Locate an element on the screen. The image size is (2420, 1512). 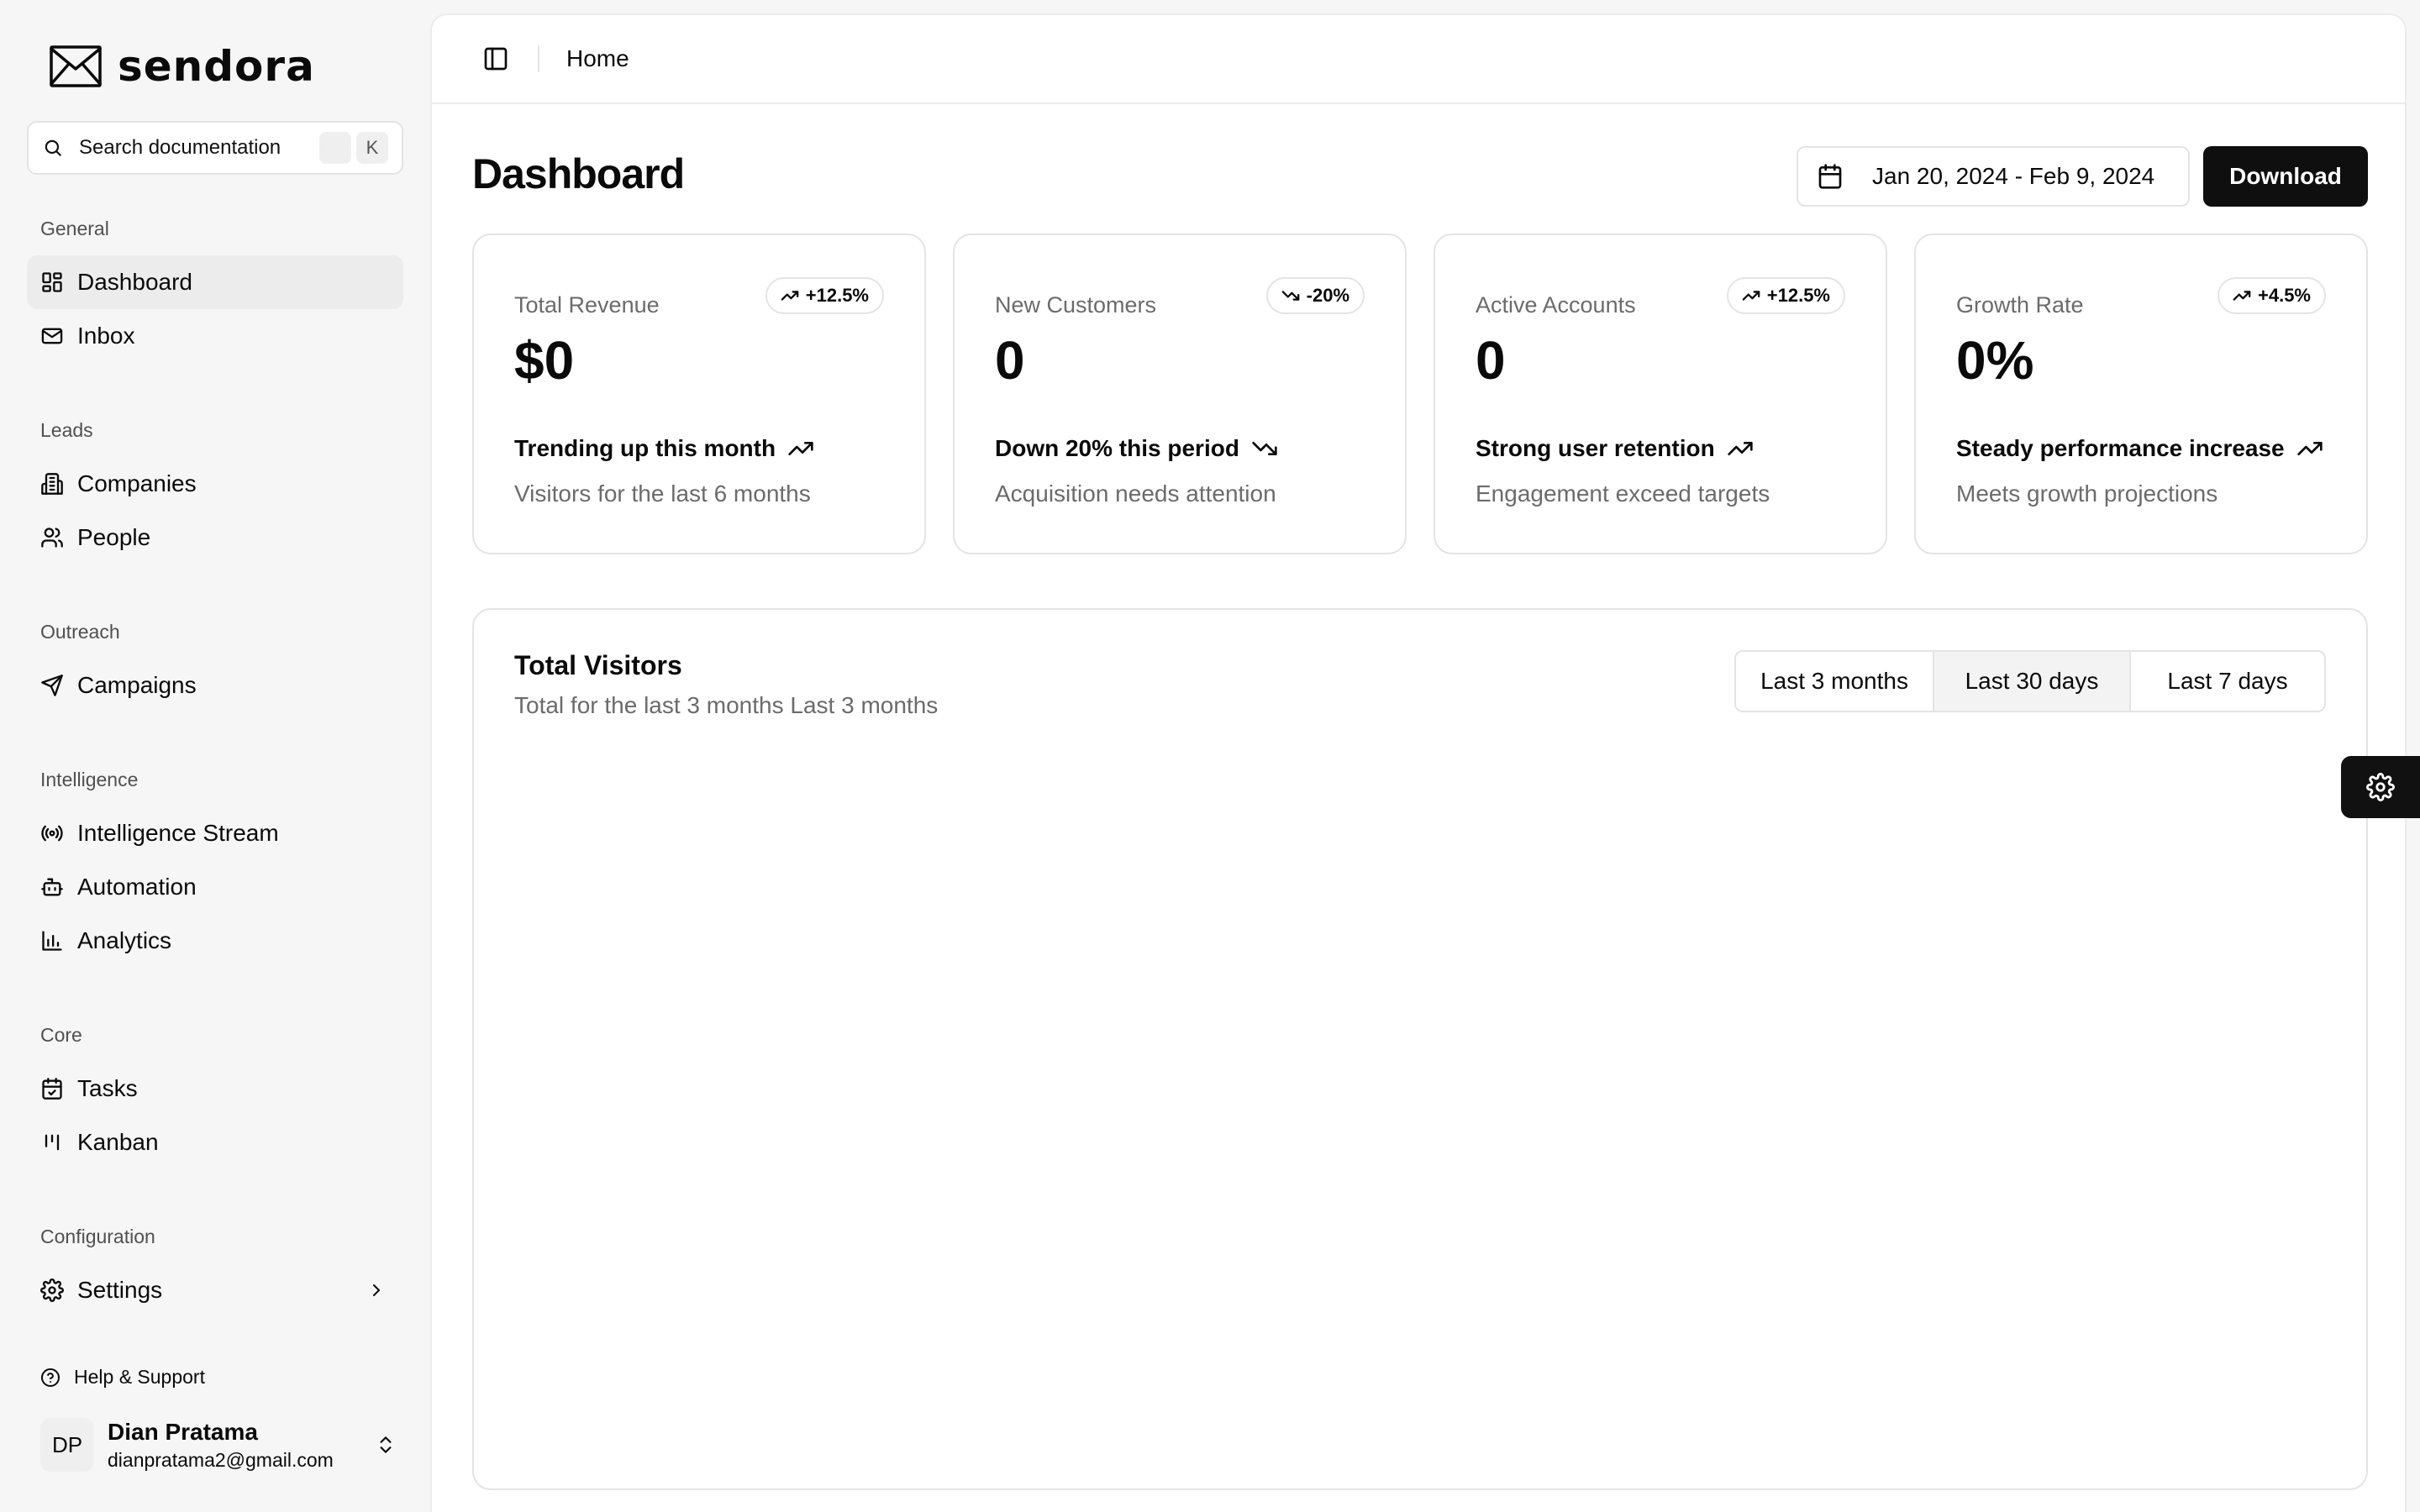
group-label: Intelligence is located at coordinates (90, 779).